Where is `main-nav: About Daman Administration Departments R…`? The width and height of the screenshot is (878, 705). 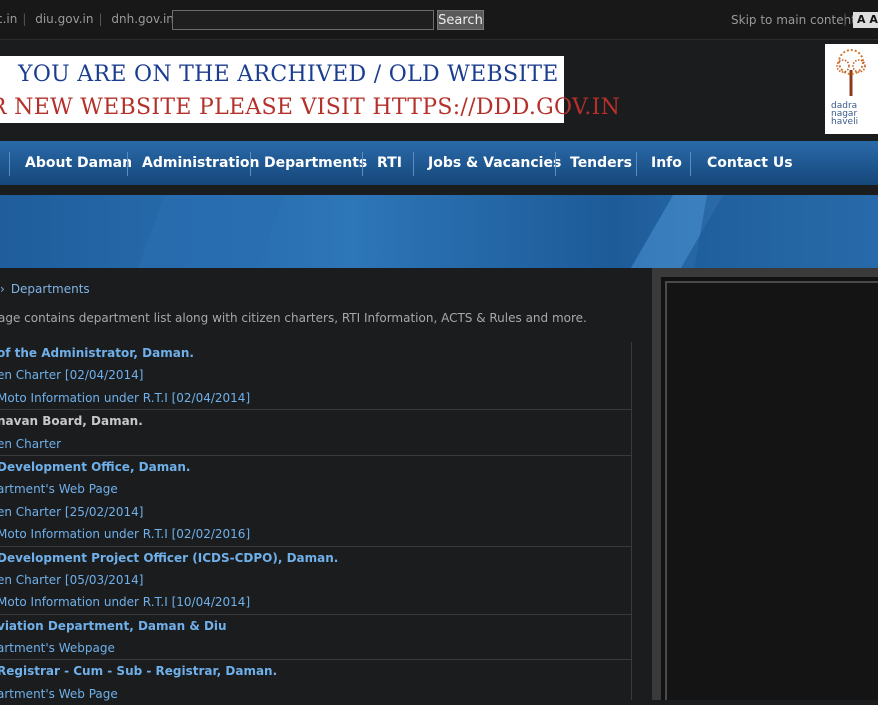
main-nav: About Daman Administration Departments R… is located at coordinates (439, 163).